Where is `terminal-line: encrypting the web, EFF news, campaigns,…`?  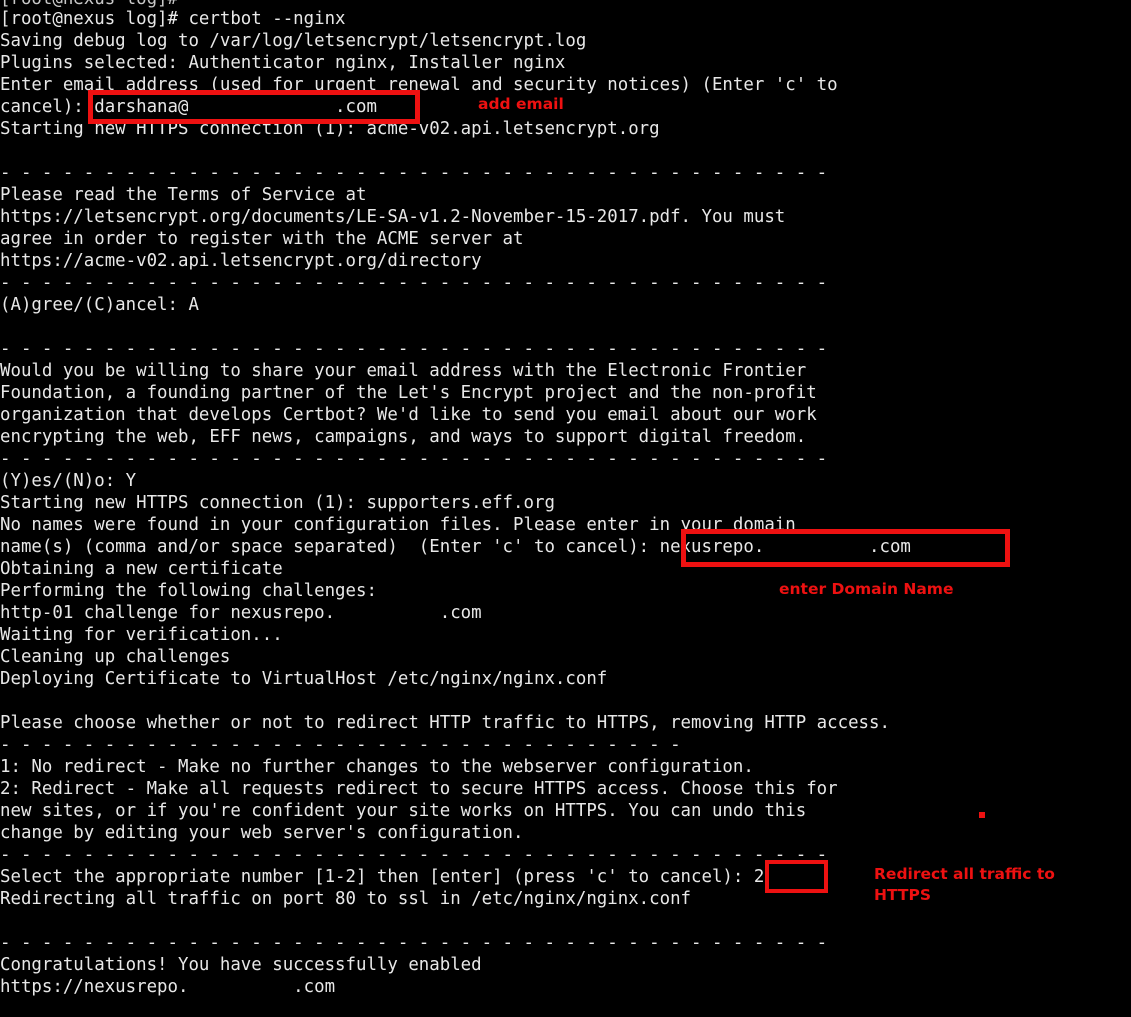 terminal-line: encrypting the web, EFF news, campaigns,… is located at coordinates (403, 437).